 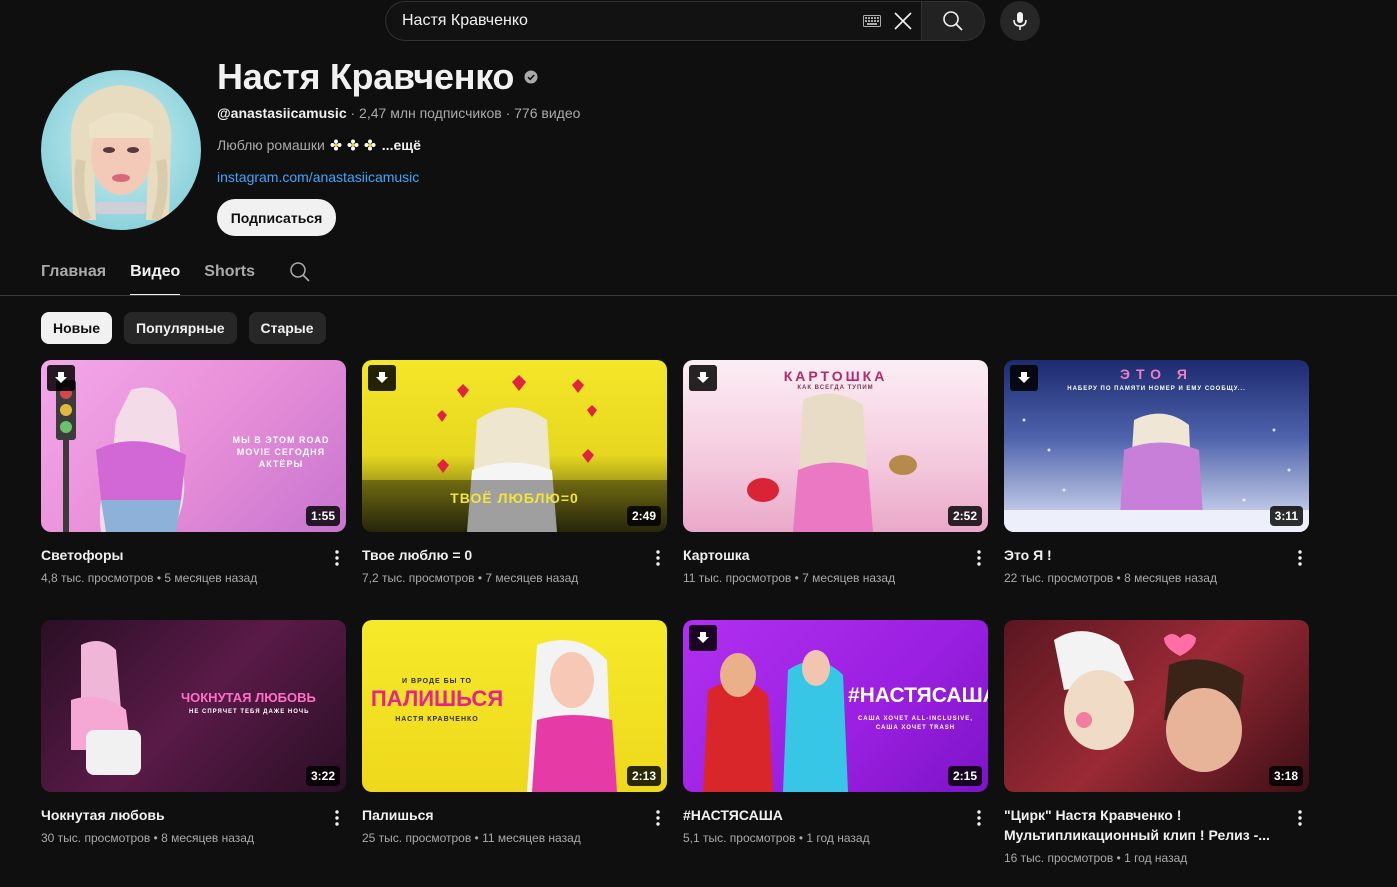 I want to click on video-duration: 1:55, so click(x=322, y=516).